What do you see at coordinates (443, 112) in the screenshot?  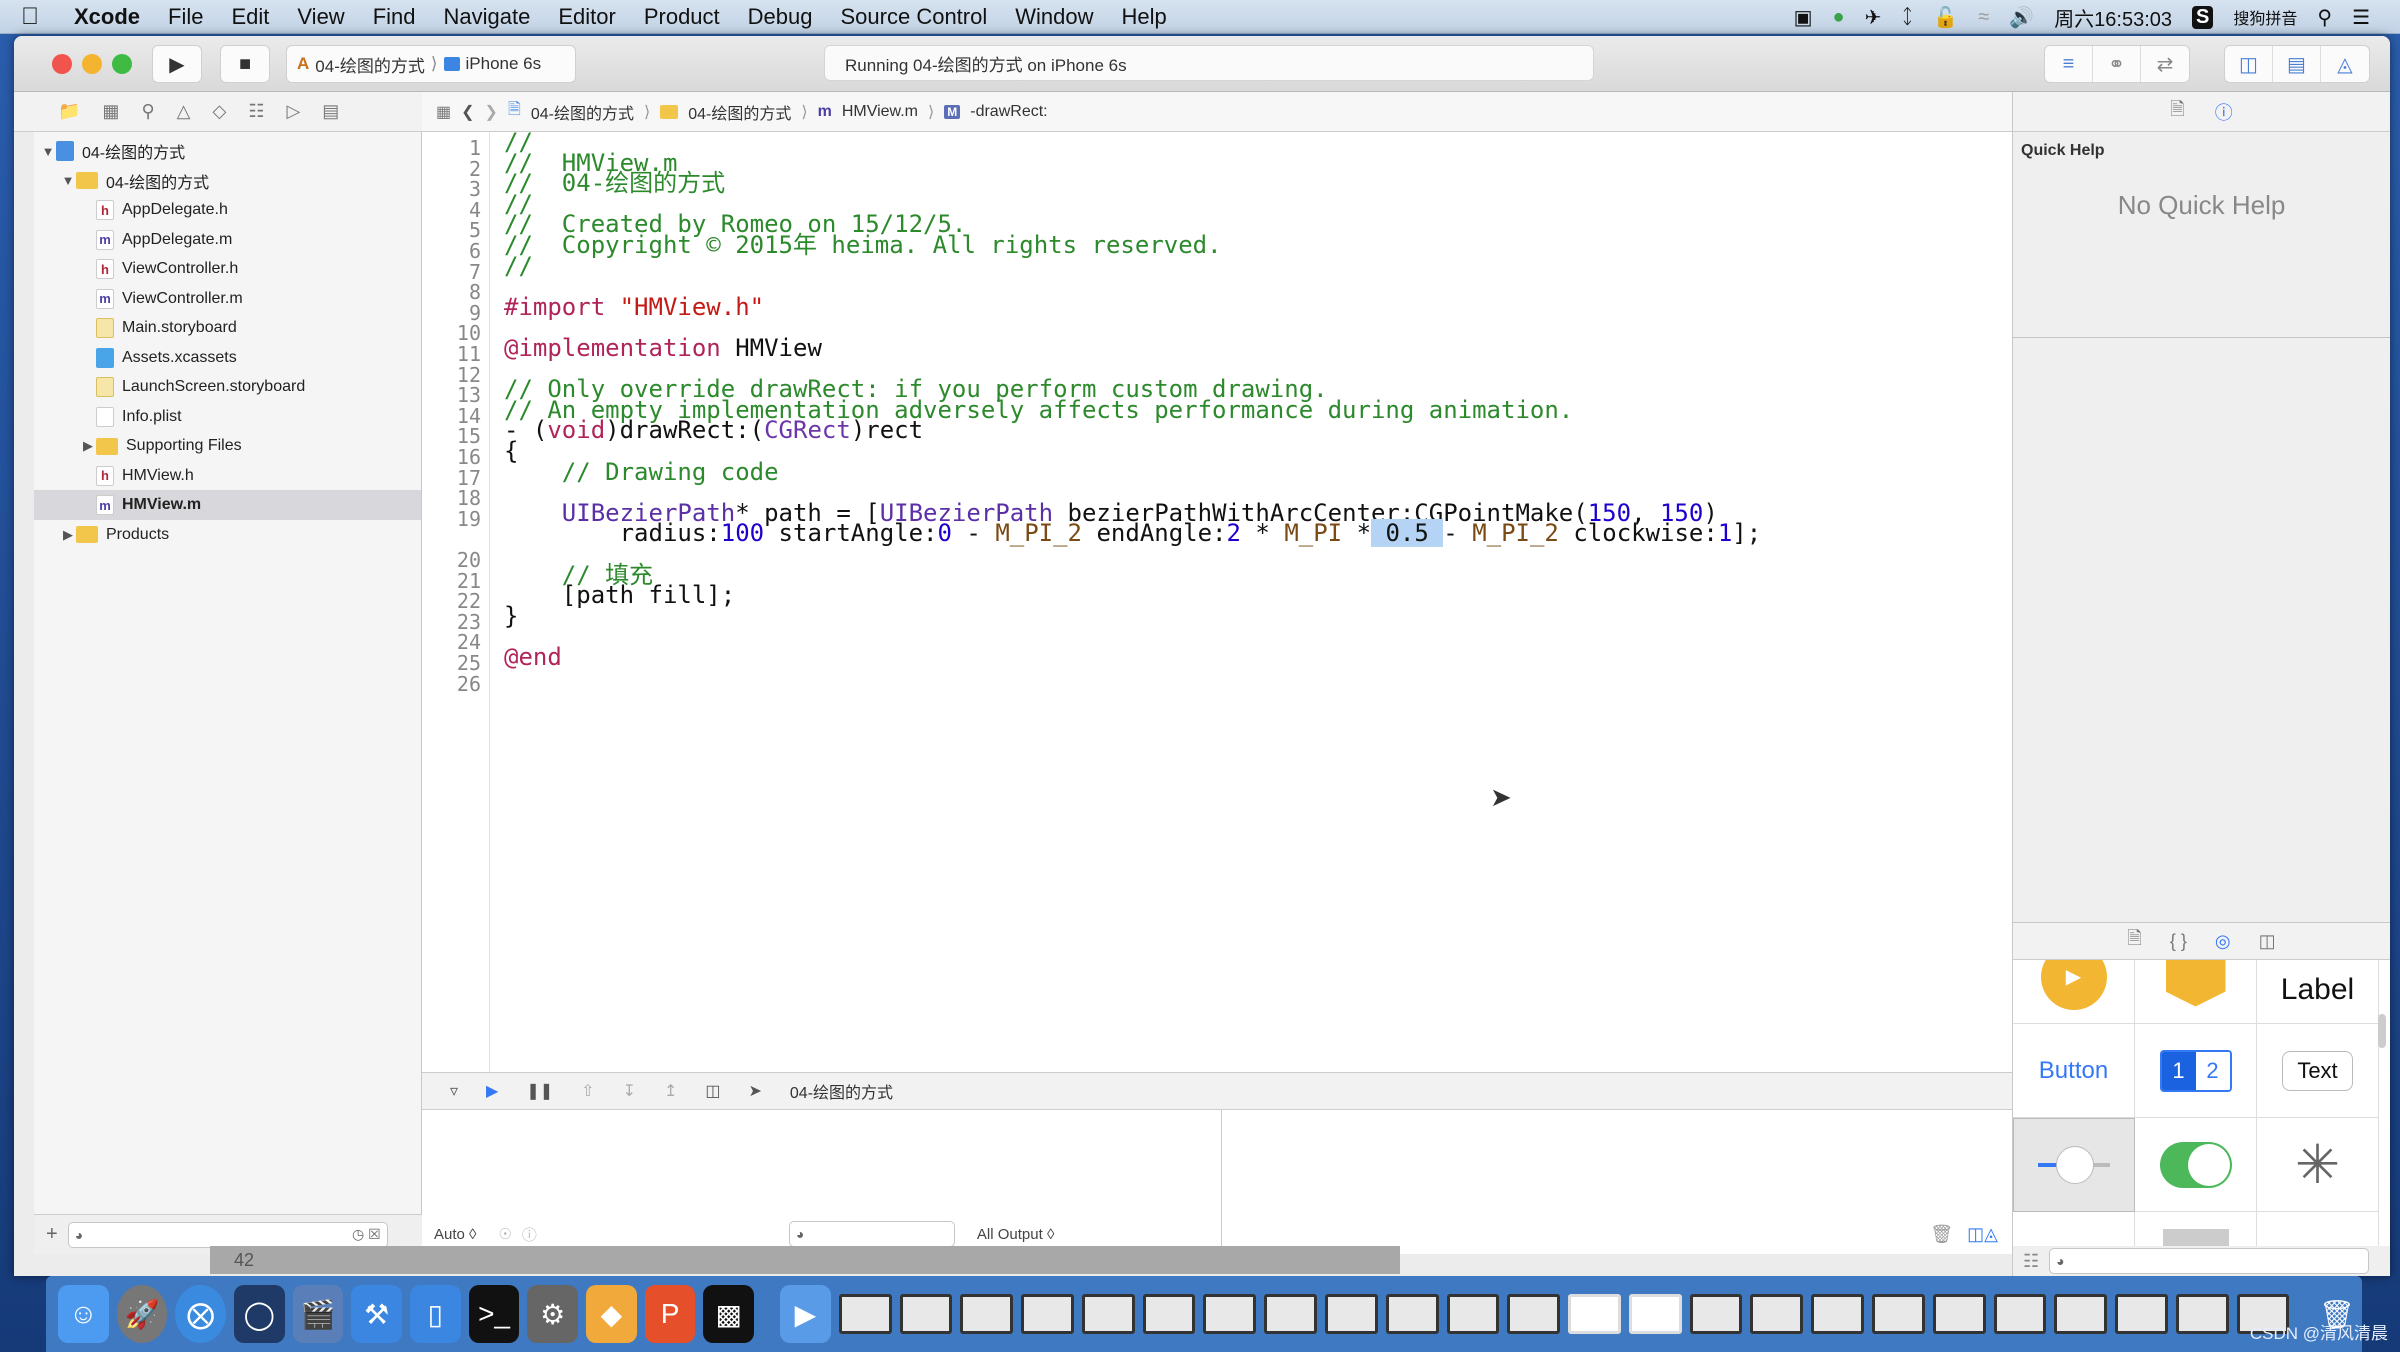 I see `related-items-icon: ▦` at bounding box center [443, 112].